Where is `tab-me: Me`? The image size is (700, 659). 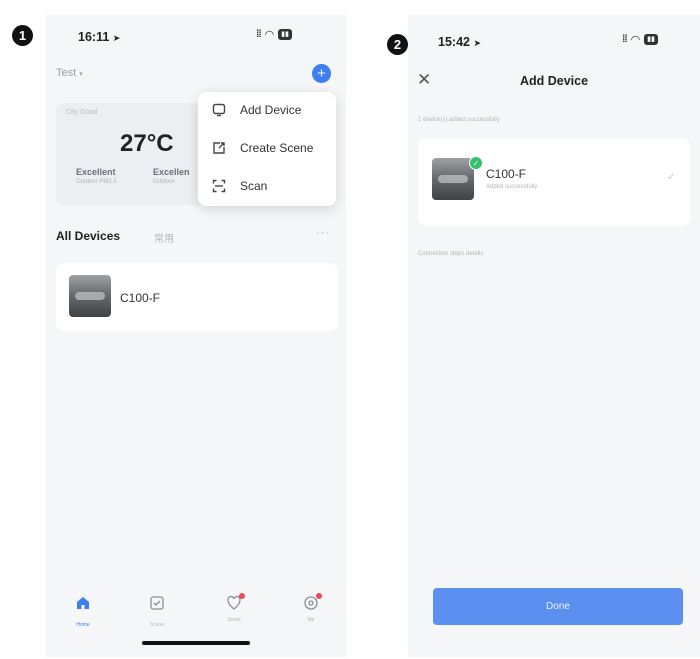 tab-me: Me is located at coordinates (311, 608).